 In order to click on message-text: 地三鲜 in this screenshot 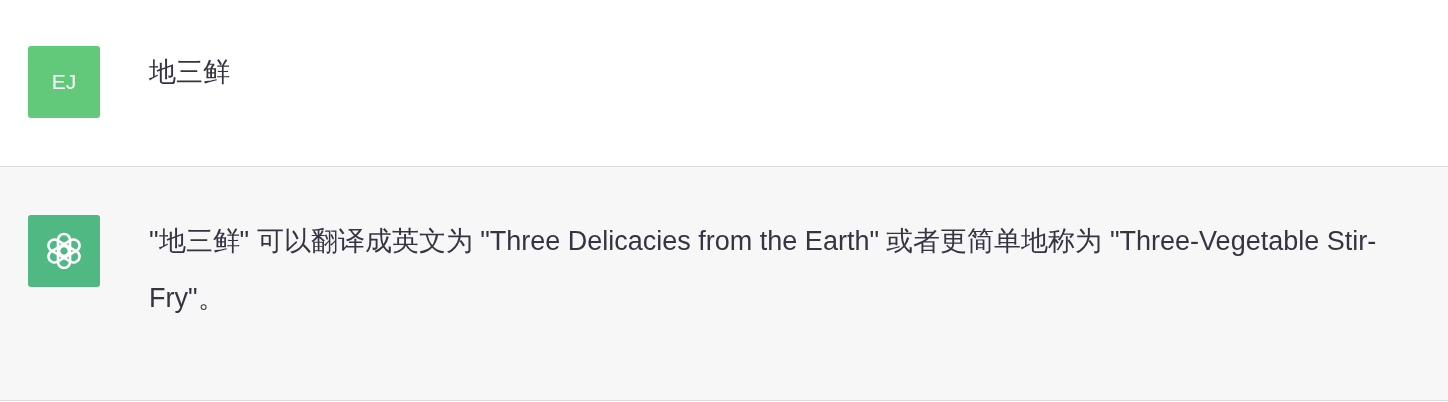, I will do `click(190, 72)`.